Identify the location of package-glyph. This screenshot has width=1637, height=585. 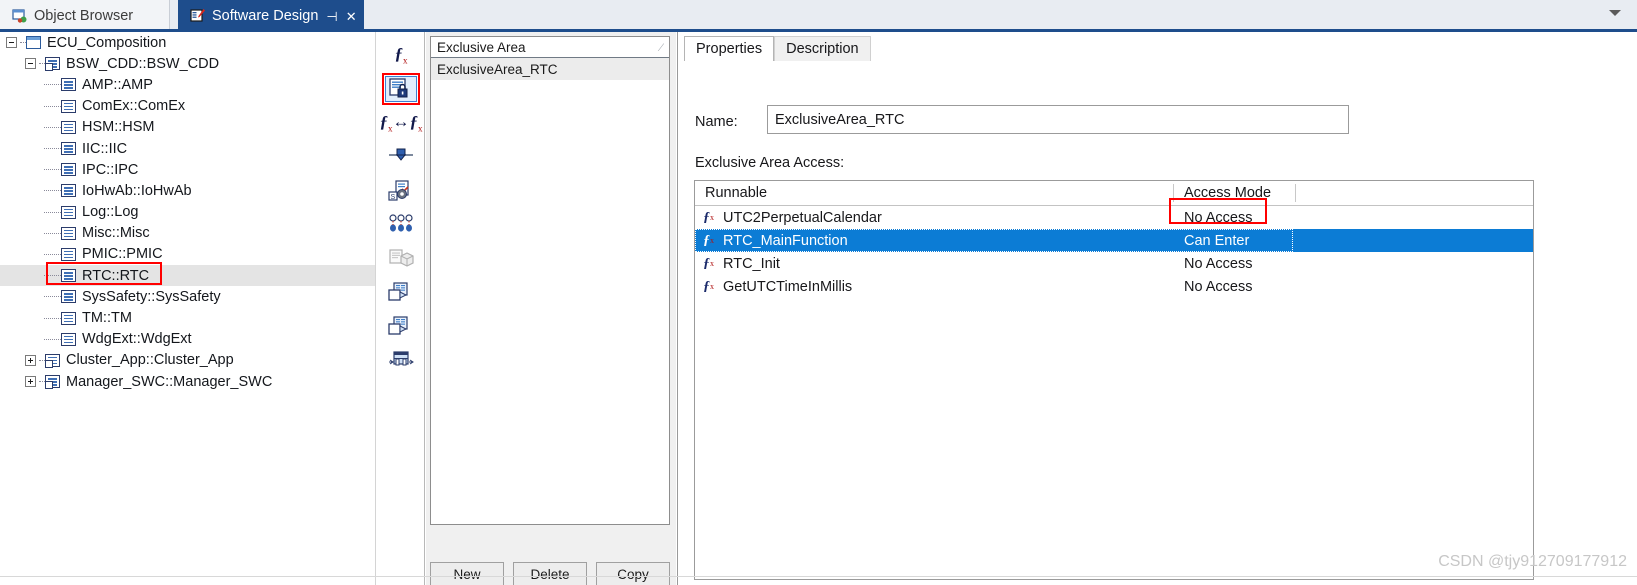
(401, 259).